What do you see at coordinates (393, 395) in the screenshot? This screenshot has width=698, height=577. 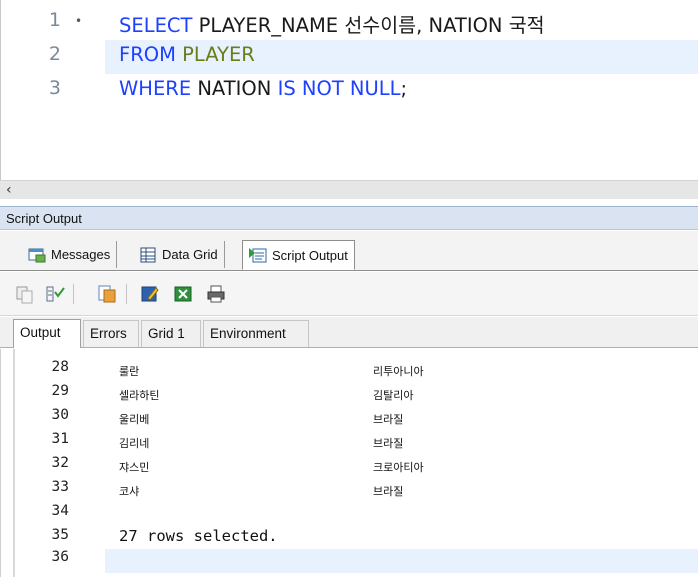 I see `nation: 김탈리아` at bounding box center [393, 395].